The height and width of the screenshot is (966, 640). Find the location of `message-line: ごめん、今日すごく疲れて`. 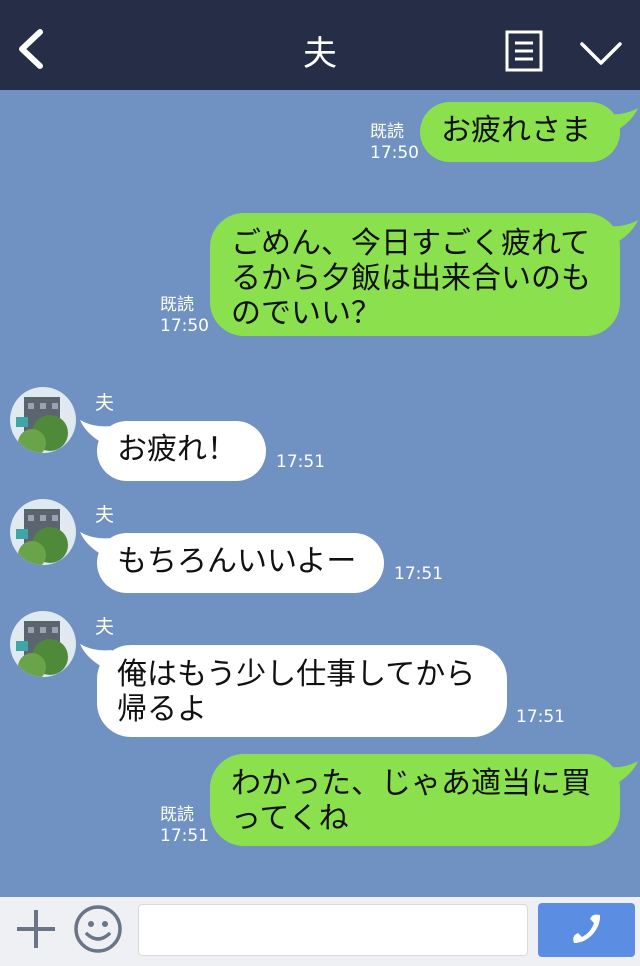

message-line: ごめん、今日すごく疲れて is located at coordinates (411, 243).